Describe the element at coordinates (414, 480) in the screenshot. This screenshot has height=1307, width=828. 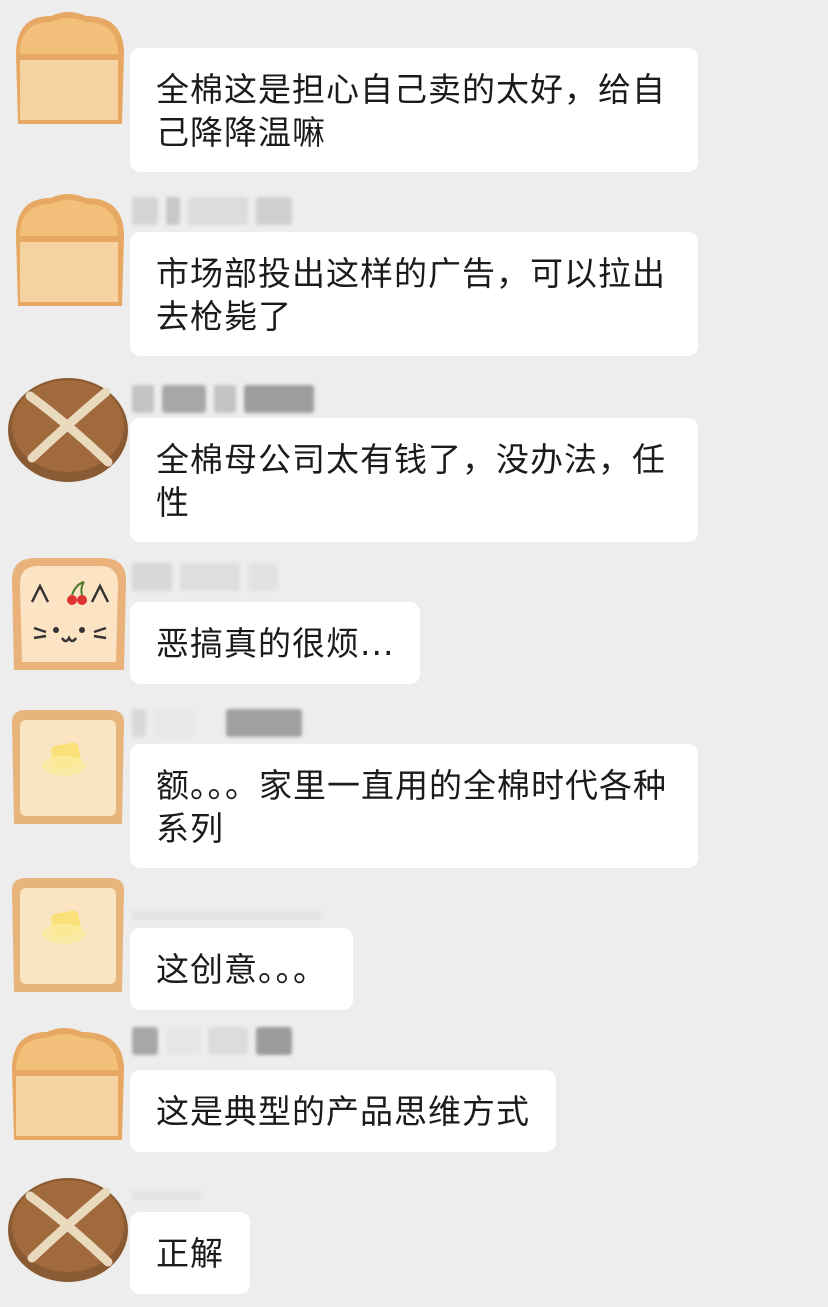
I see `message-bubble: 全棉母公司太有钱了，没办法，任性` at that location.